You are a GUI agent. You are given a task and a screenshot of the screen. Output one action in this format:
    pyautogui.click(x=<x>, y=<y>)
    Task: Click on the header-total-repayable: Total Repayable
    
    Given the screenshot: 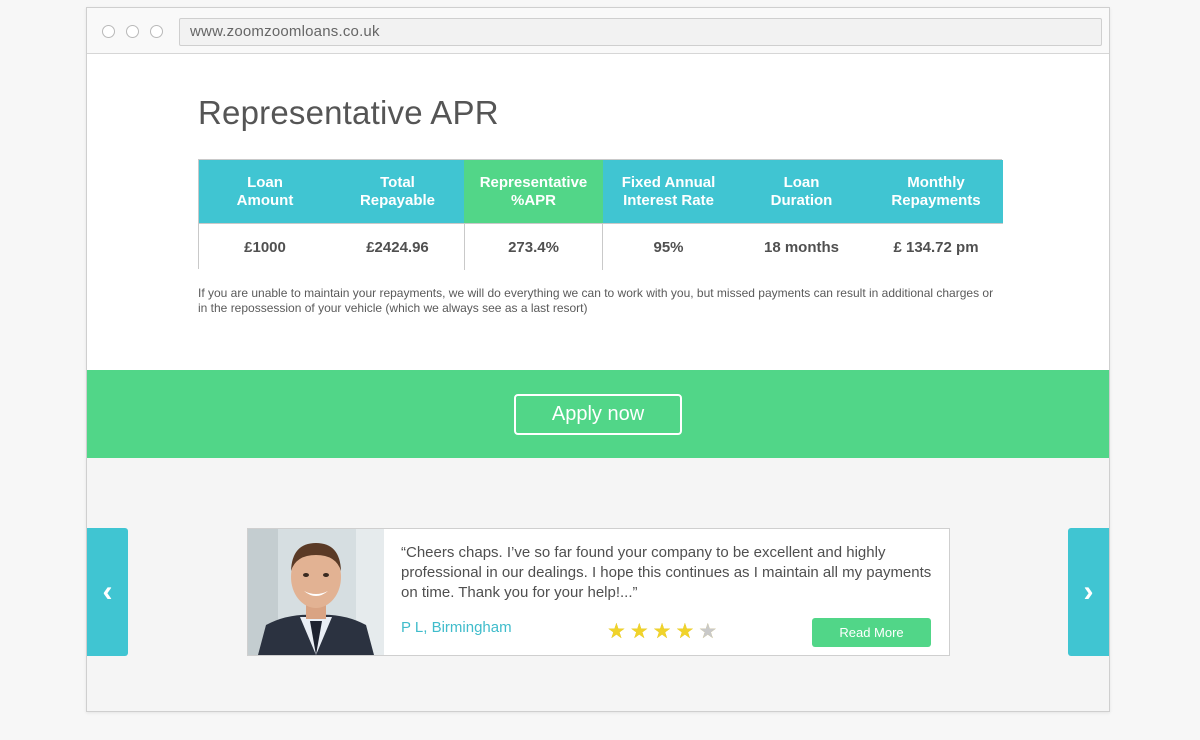 What is the action you would take?
    pyautogui.click(x=397, y=191)
    